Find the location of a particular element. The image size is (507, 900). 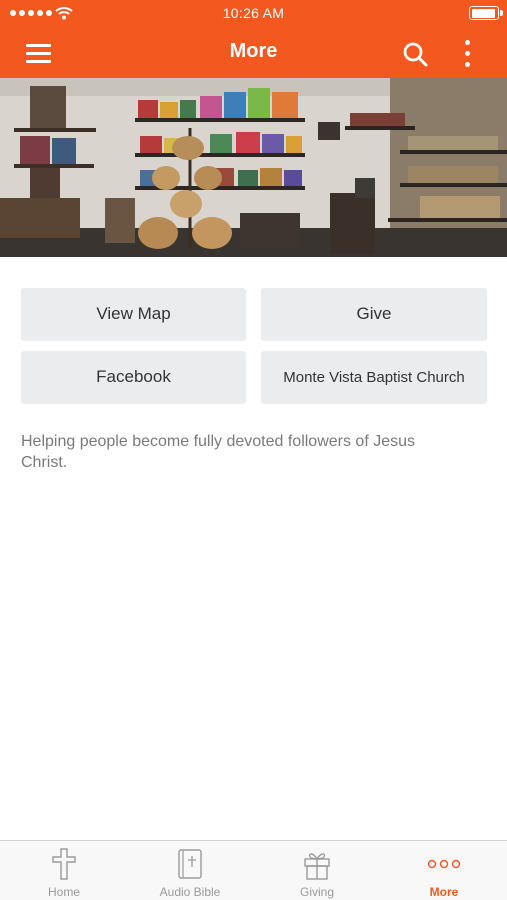

tab-audio-bible: Audio Bible is located at coordinates (190, 870).